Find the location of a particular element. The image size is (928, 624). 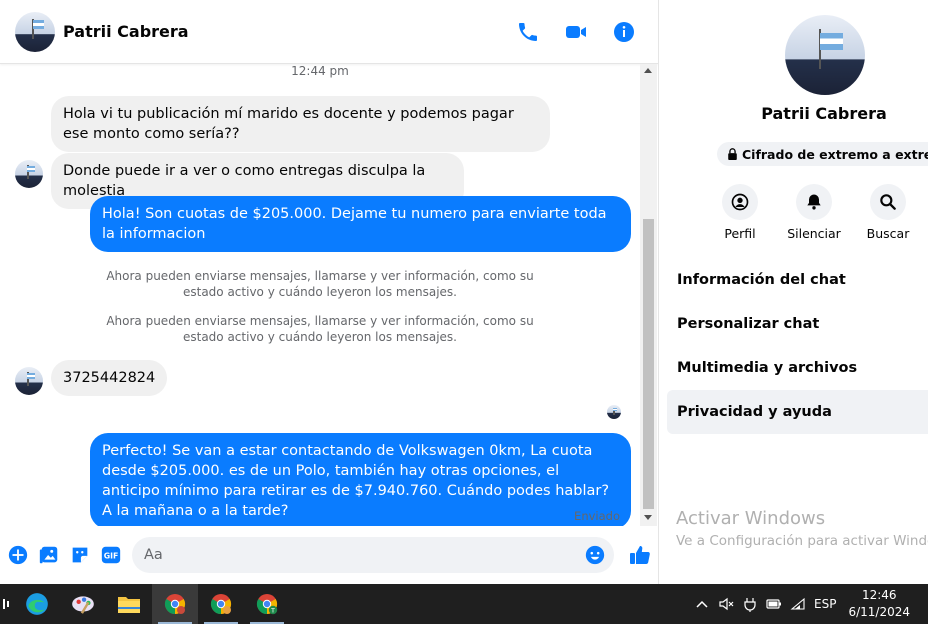

language-indicator: ESP is located at coordinates (825, 604).